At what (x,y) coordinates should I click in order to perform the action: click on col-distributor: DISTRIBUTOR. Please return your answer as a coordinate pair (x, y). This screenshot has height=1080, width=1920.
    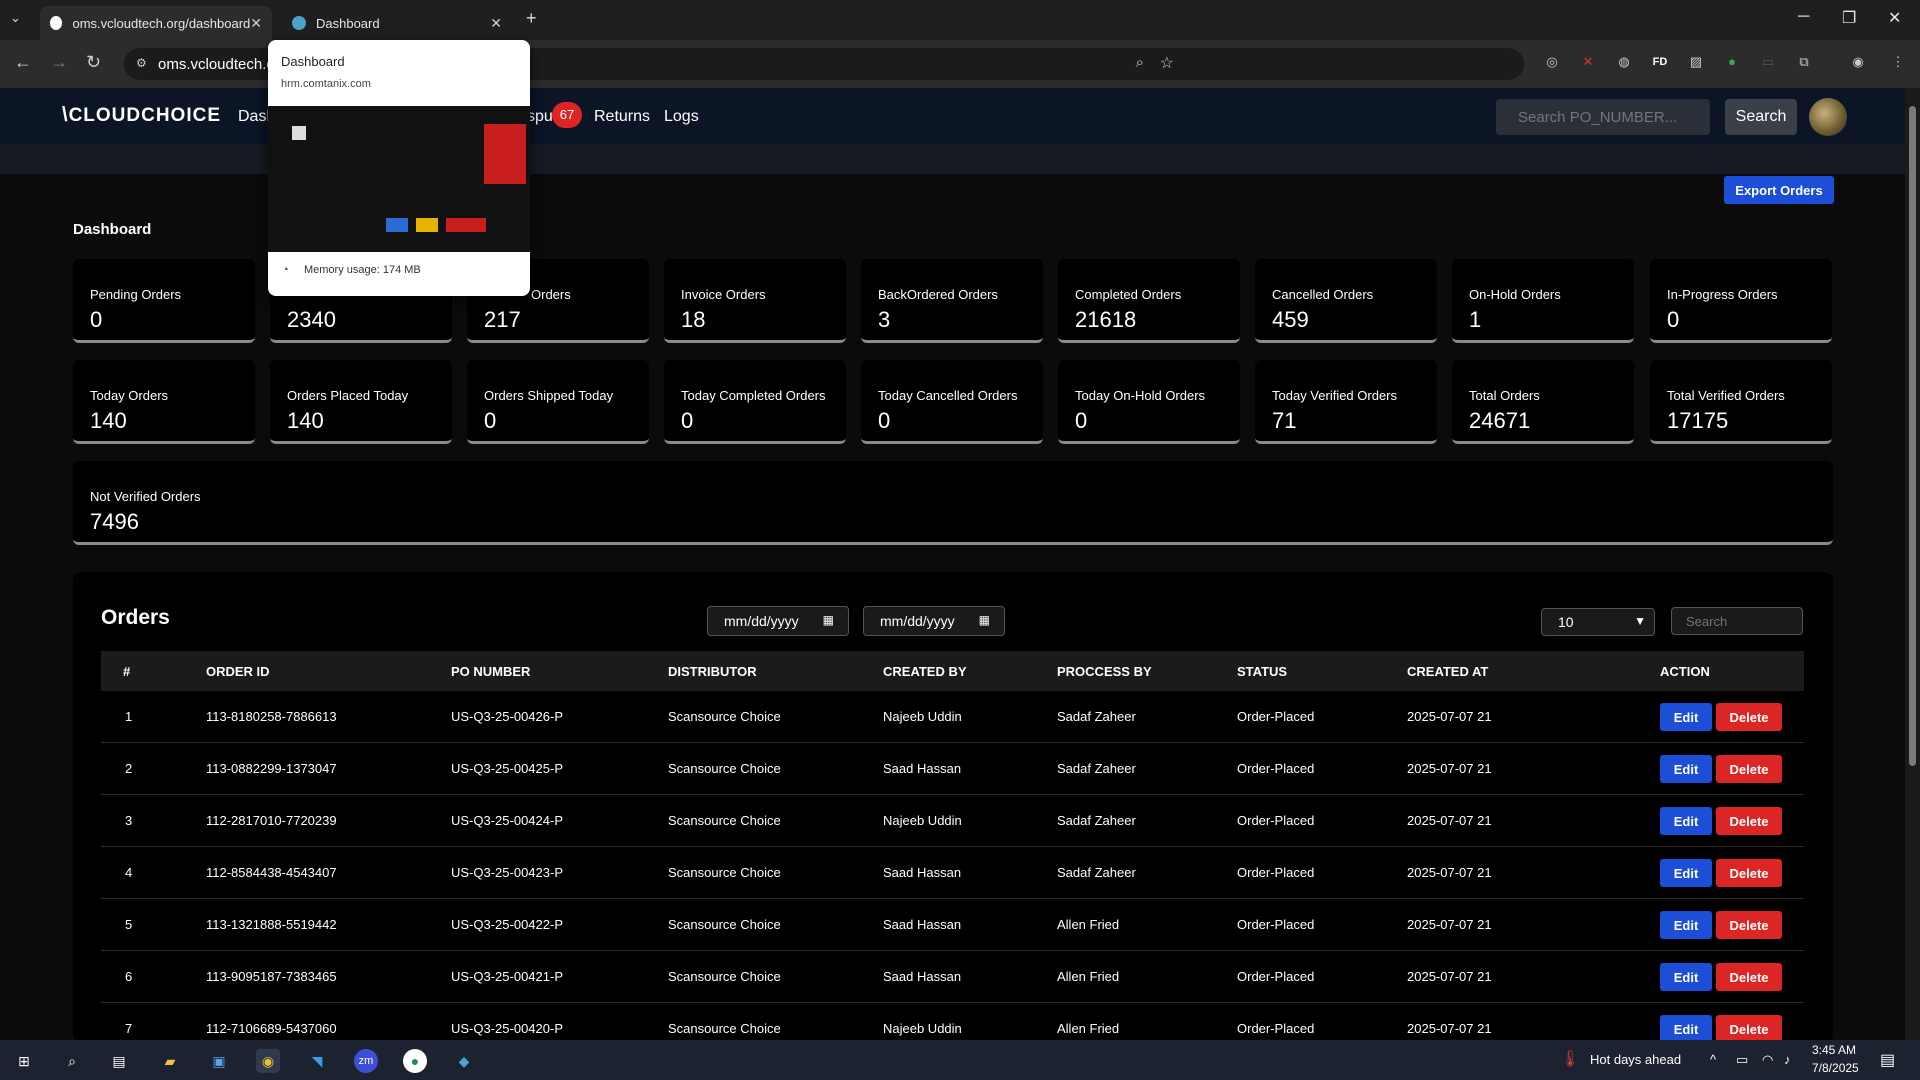
    Looking at the image, I should click on (712, 671).